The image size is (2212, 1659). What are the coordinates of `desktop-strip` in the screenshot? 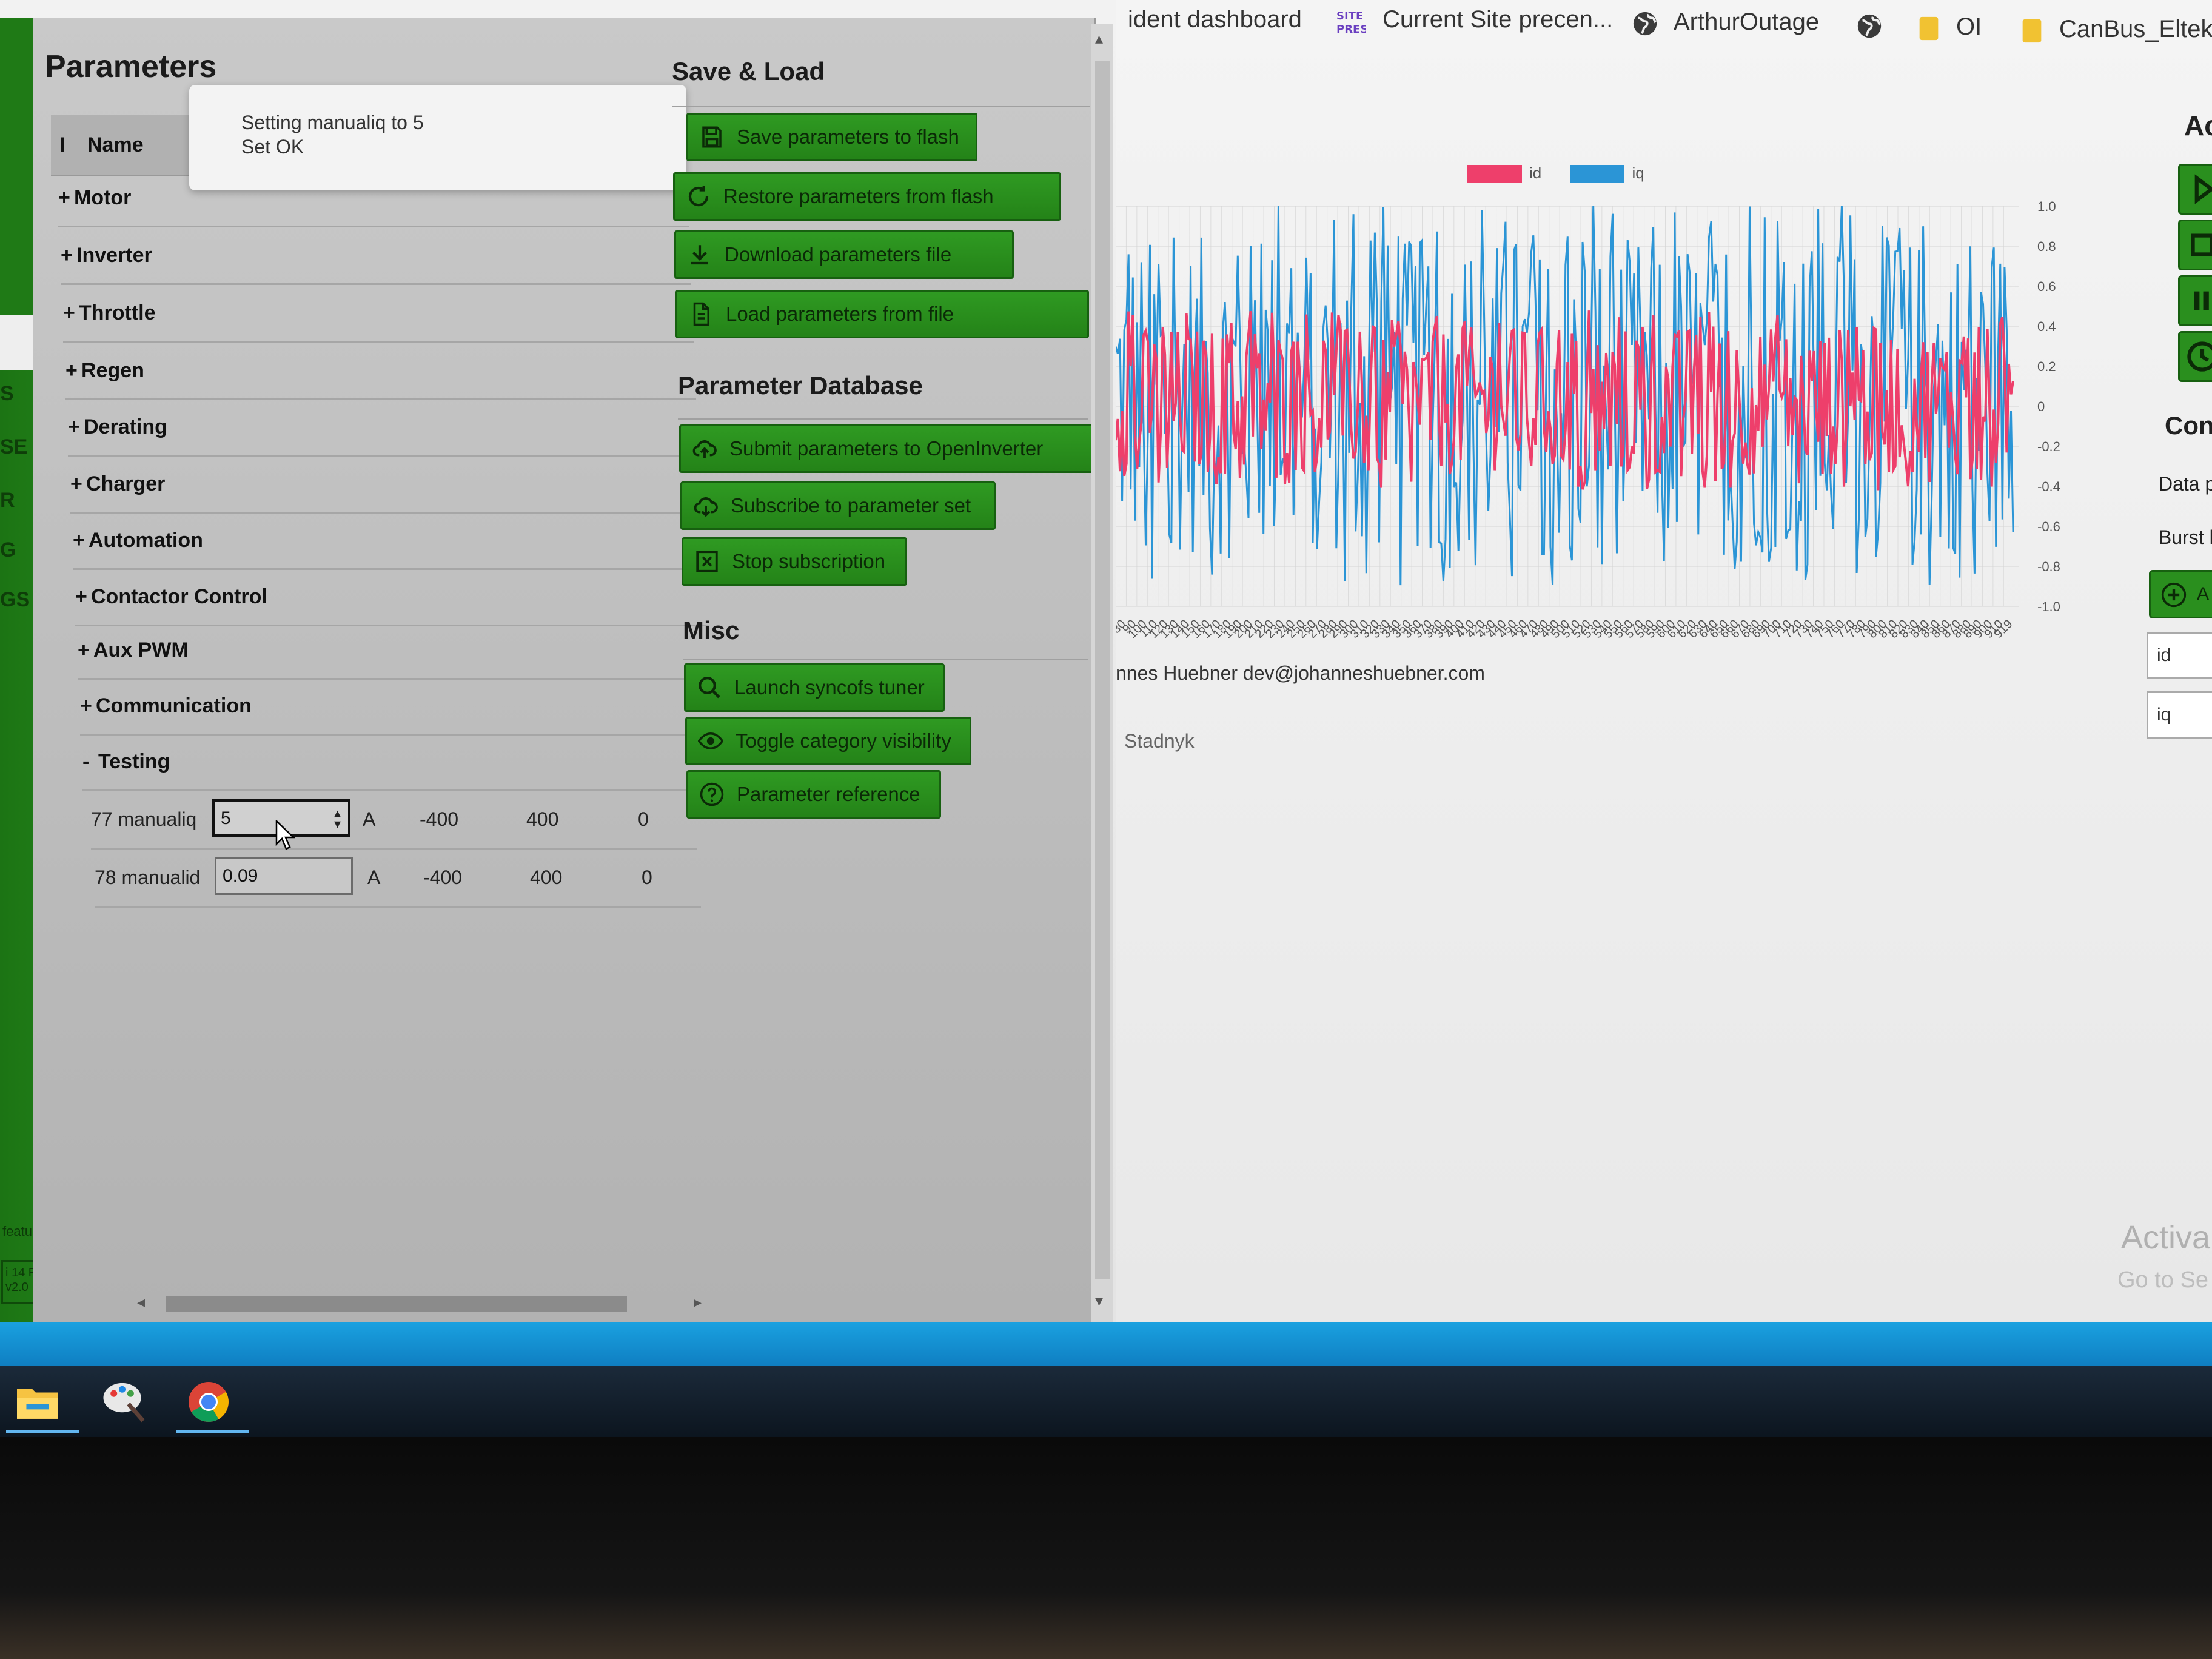 It's located at (1106, 1344).